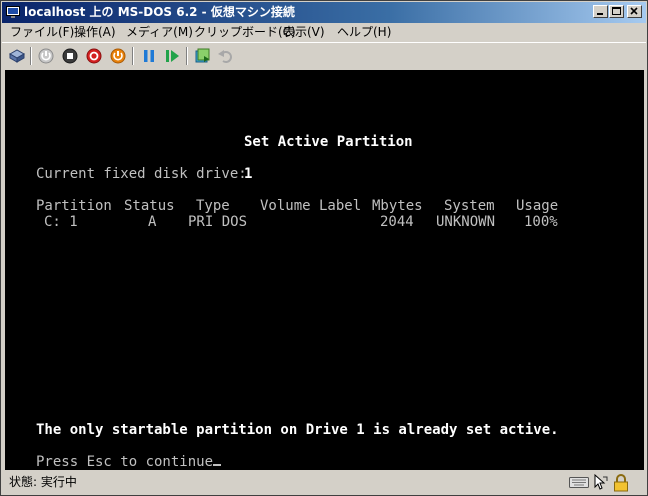 The image size is (648, 496). I want to click on turn-off-icon, so click(70, 56).